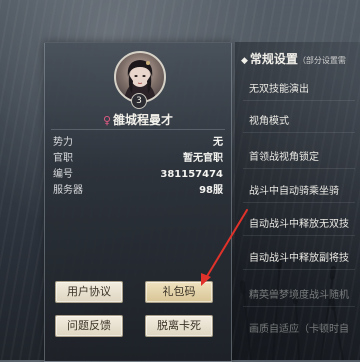 This screenshot has width=360, height=362. Describe the element at coordinates (63, 142) in the screenshot. I see `info-label: 势力` at that location.